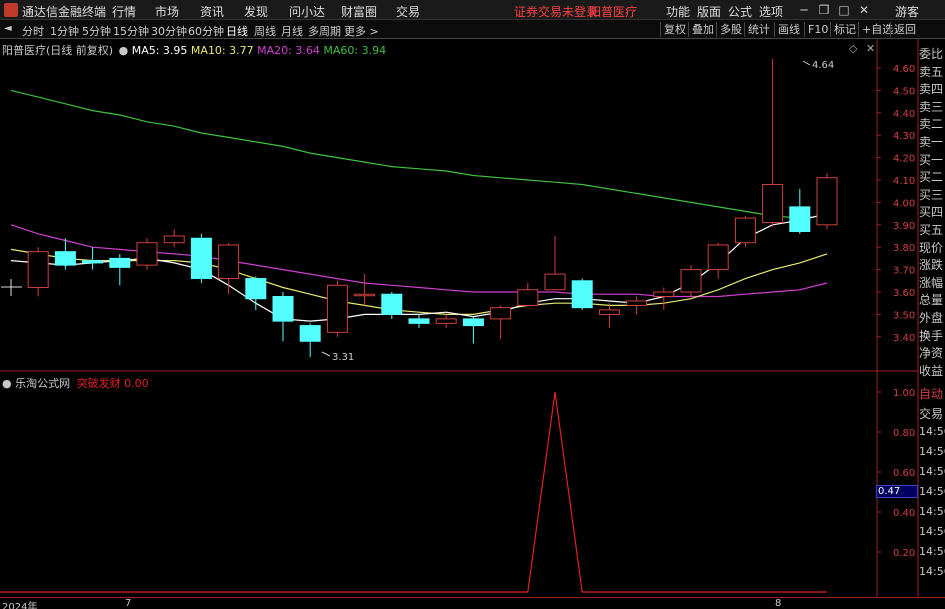  Describe the element at coordinates (904, 69) in the screenshot. I see `price-tick-label: 4.60` at that location.